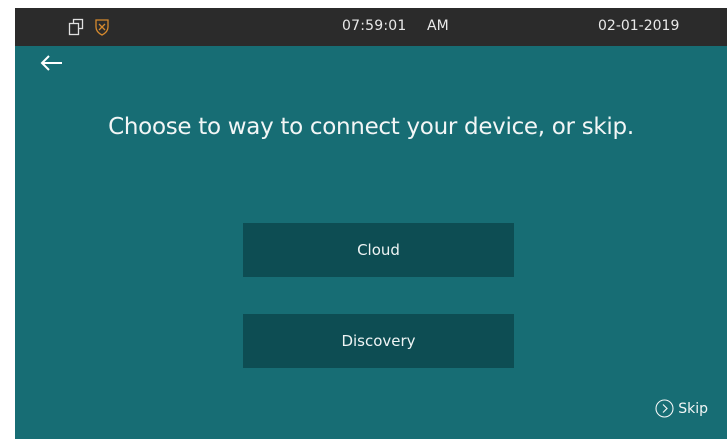 Image resolution: width=727 pixels, height=439 pixels. What do you see at coordinates (639, 26) in the screenshot?
I see `clock-date: 02-01-2019` at bounding box center [639, 26].